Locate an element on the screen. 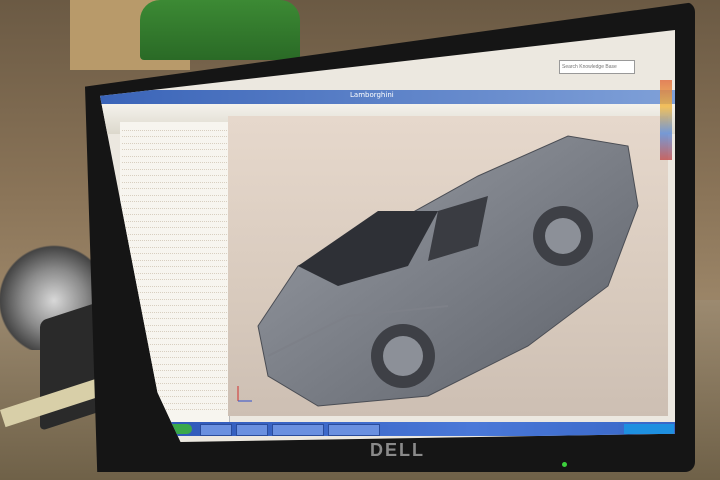  power-led is located at coordinates (564, 464).